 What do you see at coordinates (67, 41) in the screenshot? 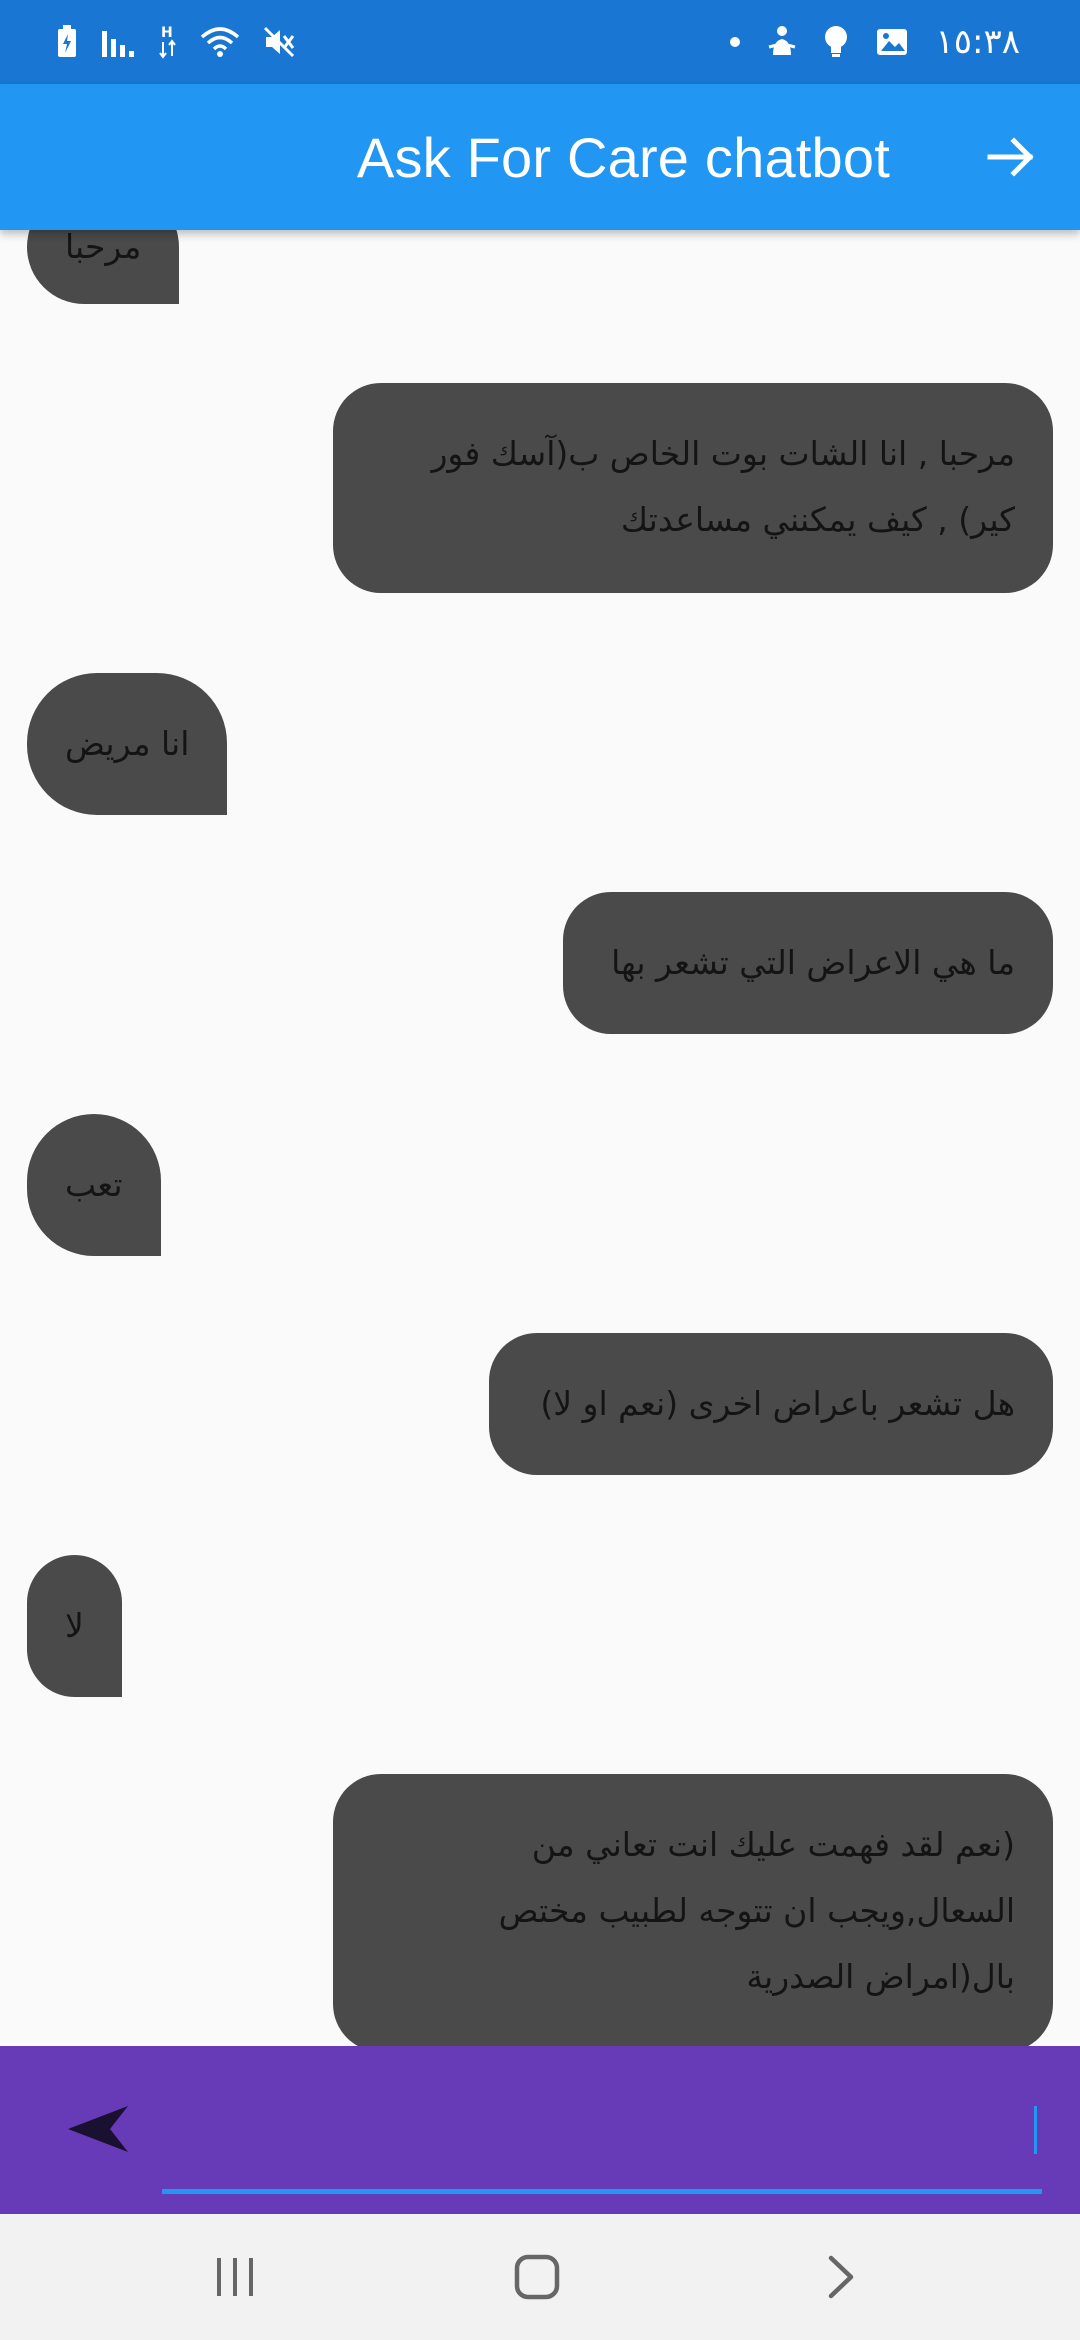
I see `battery-charging-icon` at bounding box center [67, 41].